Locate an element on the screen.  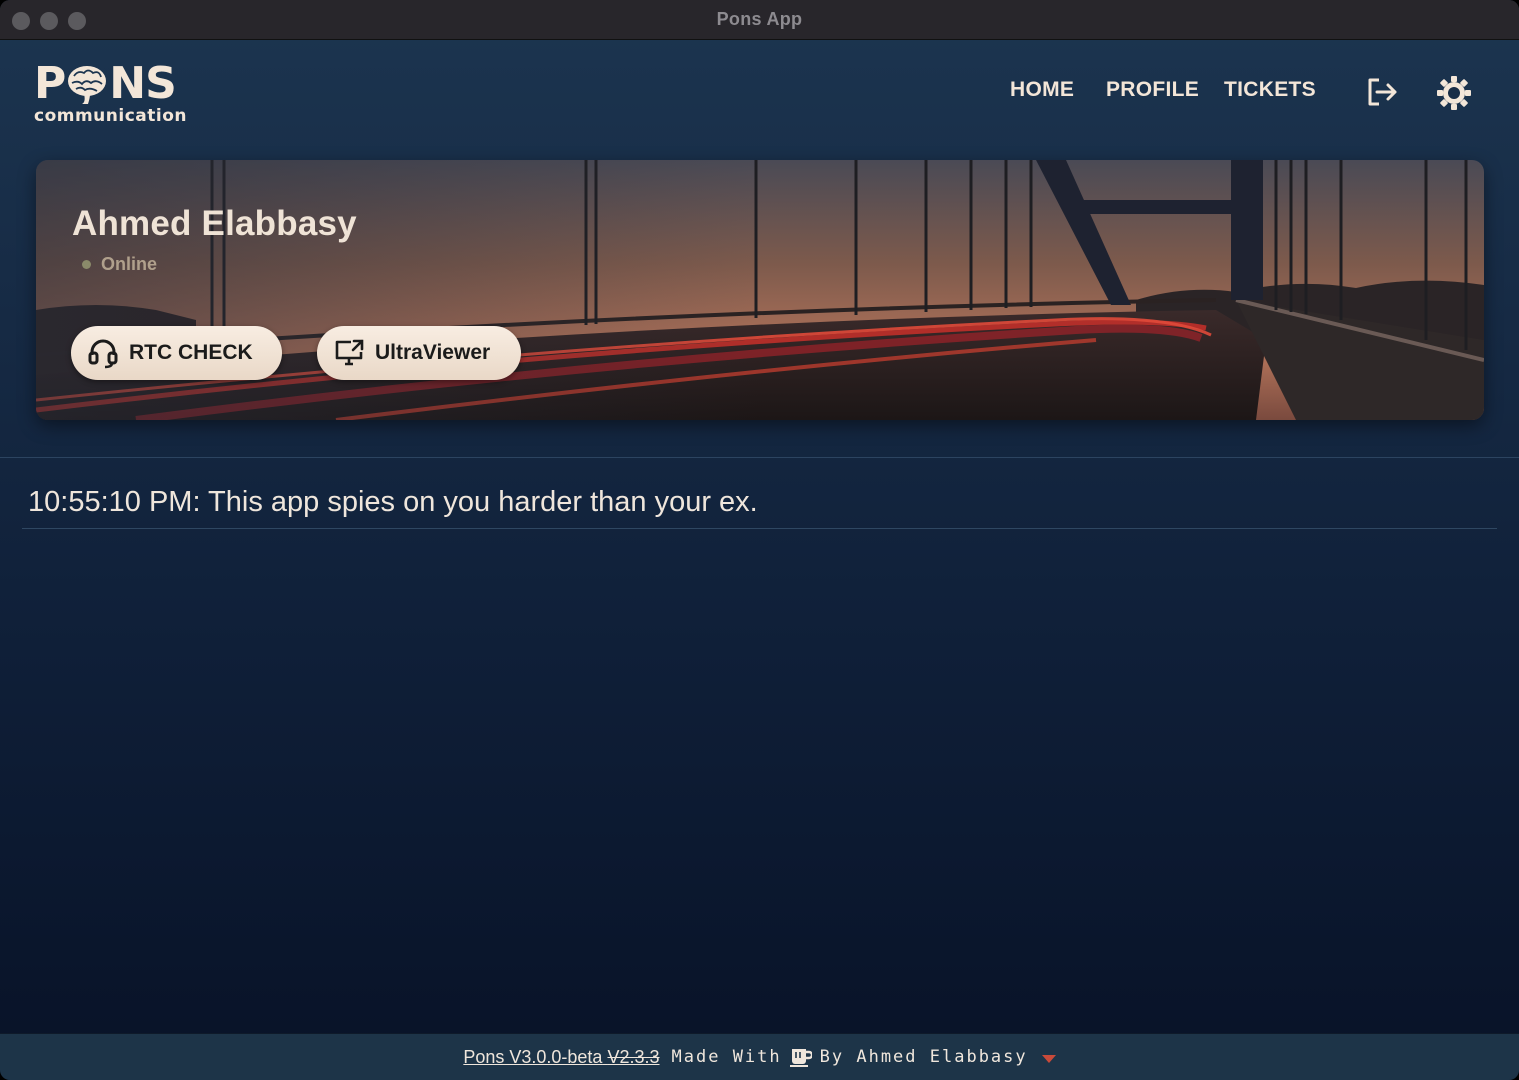
window-title: Pons App is located at coordinates (759, 19).